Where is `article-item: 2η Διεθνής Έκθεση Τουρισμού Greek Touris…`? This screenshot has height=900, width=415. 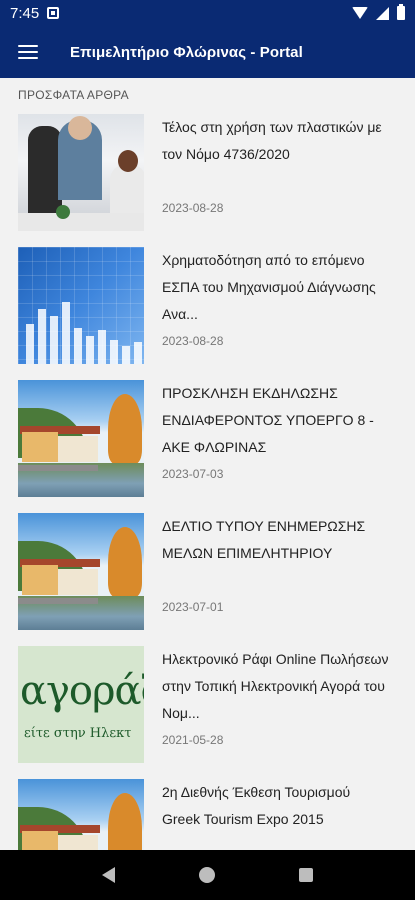
article-item: 2η Διεθνής Έκθεση Τουρισμού Greek Touris… is located at coordinates (207, 814).